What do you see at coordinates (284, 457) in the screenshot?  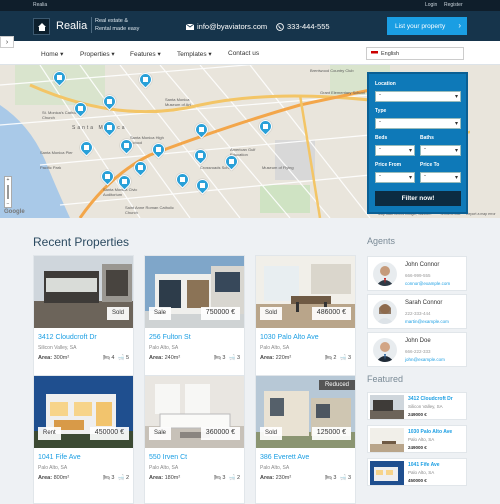 I see `property-title: 386 Everett Ave` at bounding box center [284, 457].